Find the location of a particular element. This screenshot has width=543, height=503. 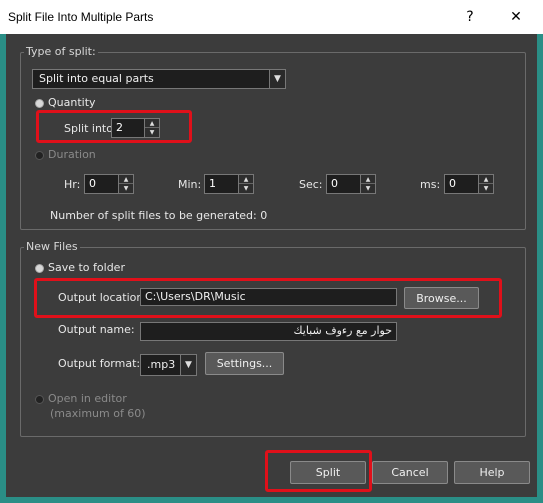

split-mode-value: Split into equal parts is located at coordinates (96, 78).